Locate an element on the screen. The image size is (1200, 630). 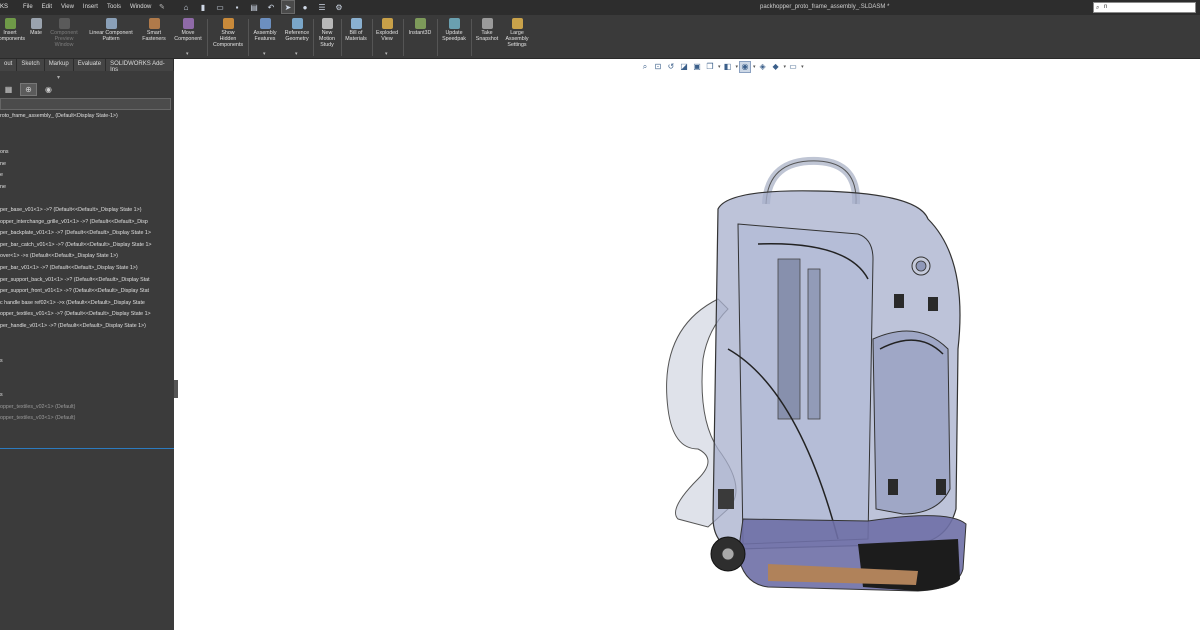
print-icon: ▤ is located at coordinates (254, 7).